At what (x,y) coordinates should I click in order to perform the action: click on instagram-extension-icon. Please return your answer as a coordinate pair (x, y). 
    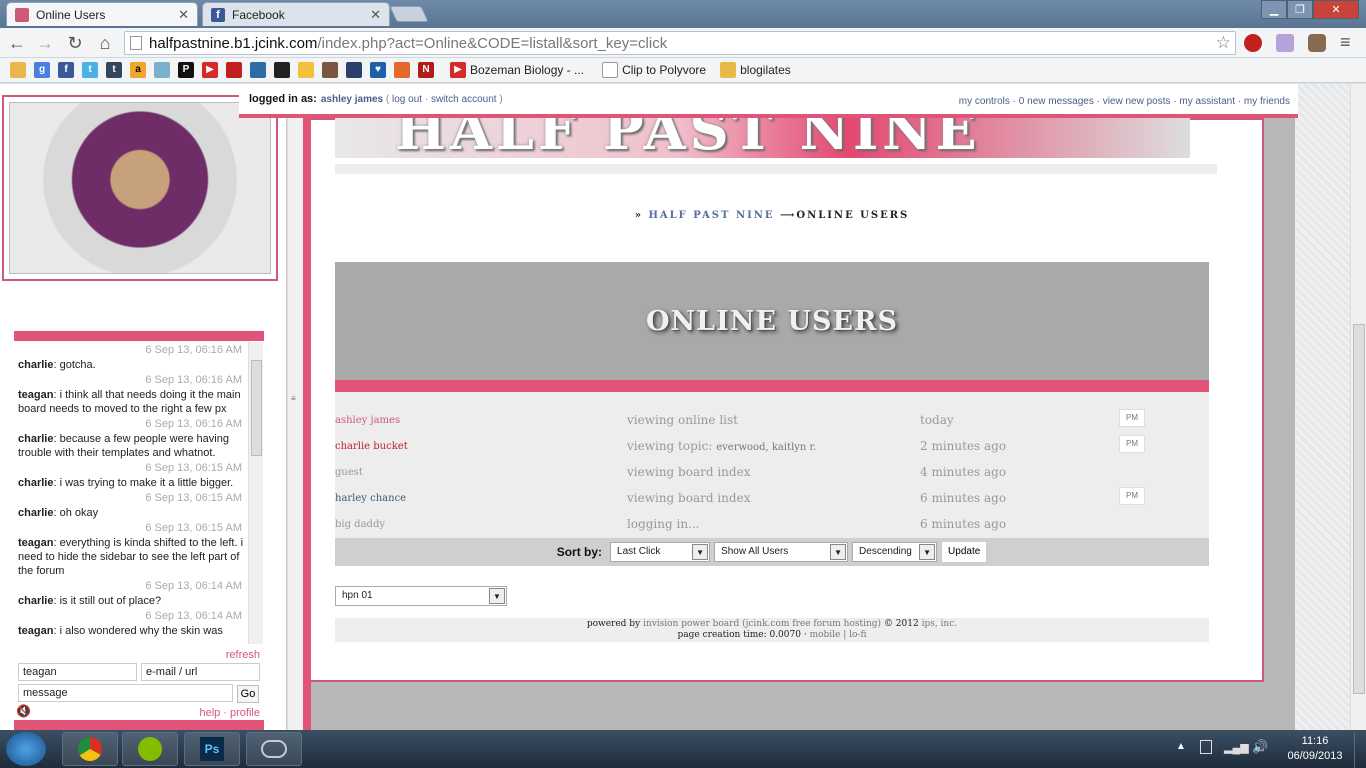
    Looking at the image, I should click on (1317, 43).